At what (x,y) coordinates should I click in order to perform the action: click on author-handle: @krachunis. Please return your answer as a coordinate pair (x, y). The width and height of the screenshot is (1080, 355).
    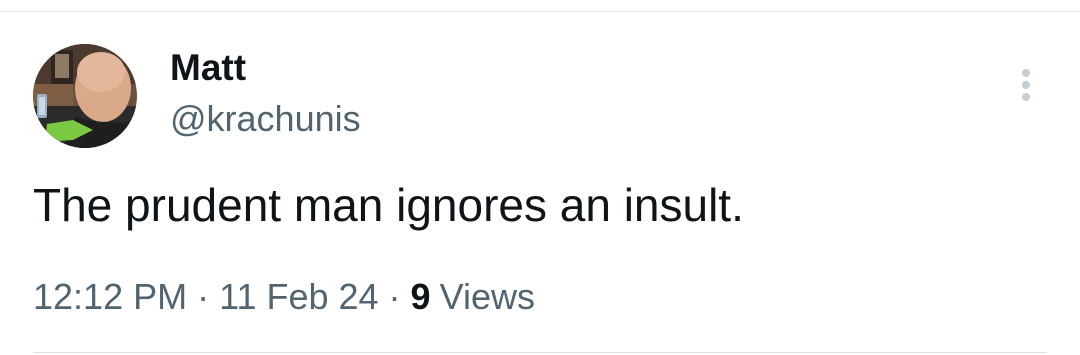
    Looking at the image, I should click on (265, 119).